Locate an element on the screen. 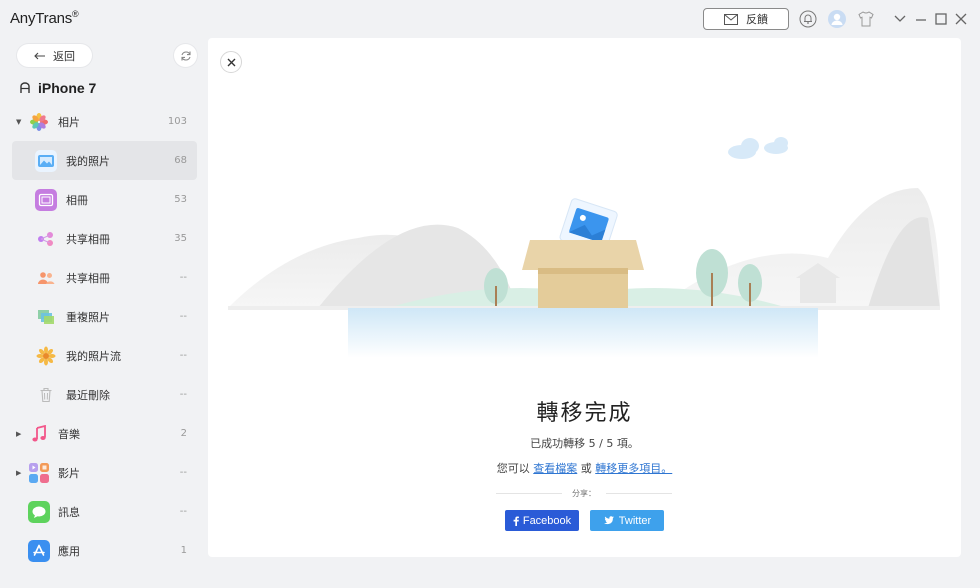 This screenshot has width=980, height=588. my-photos-icon is located at coordinates (46, 160).